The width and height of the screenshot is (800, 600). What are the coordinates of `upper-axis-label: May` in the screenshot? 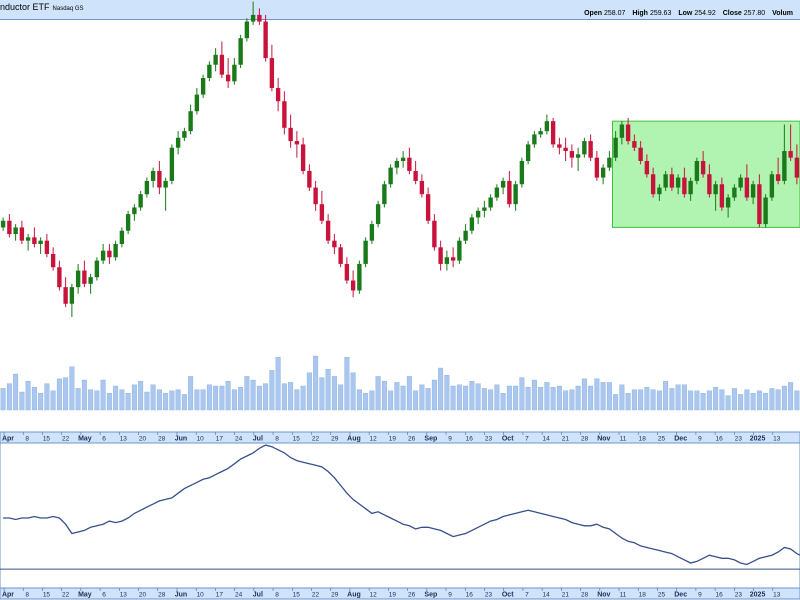 It's located at (85, 439).